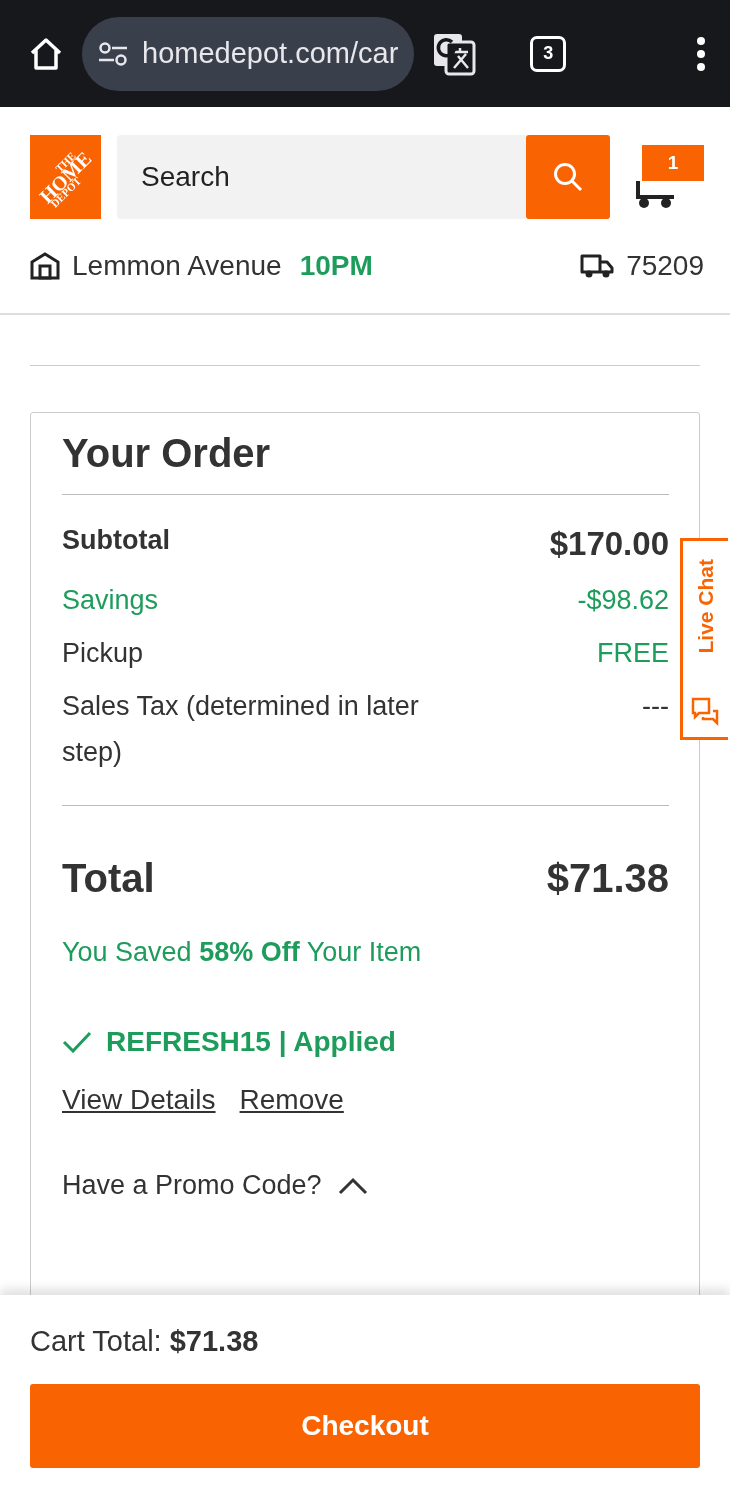  I want to click on tab-count: 3, so click(548, 53).